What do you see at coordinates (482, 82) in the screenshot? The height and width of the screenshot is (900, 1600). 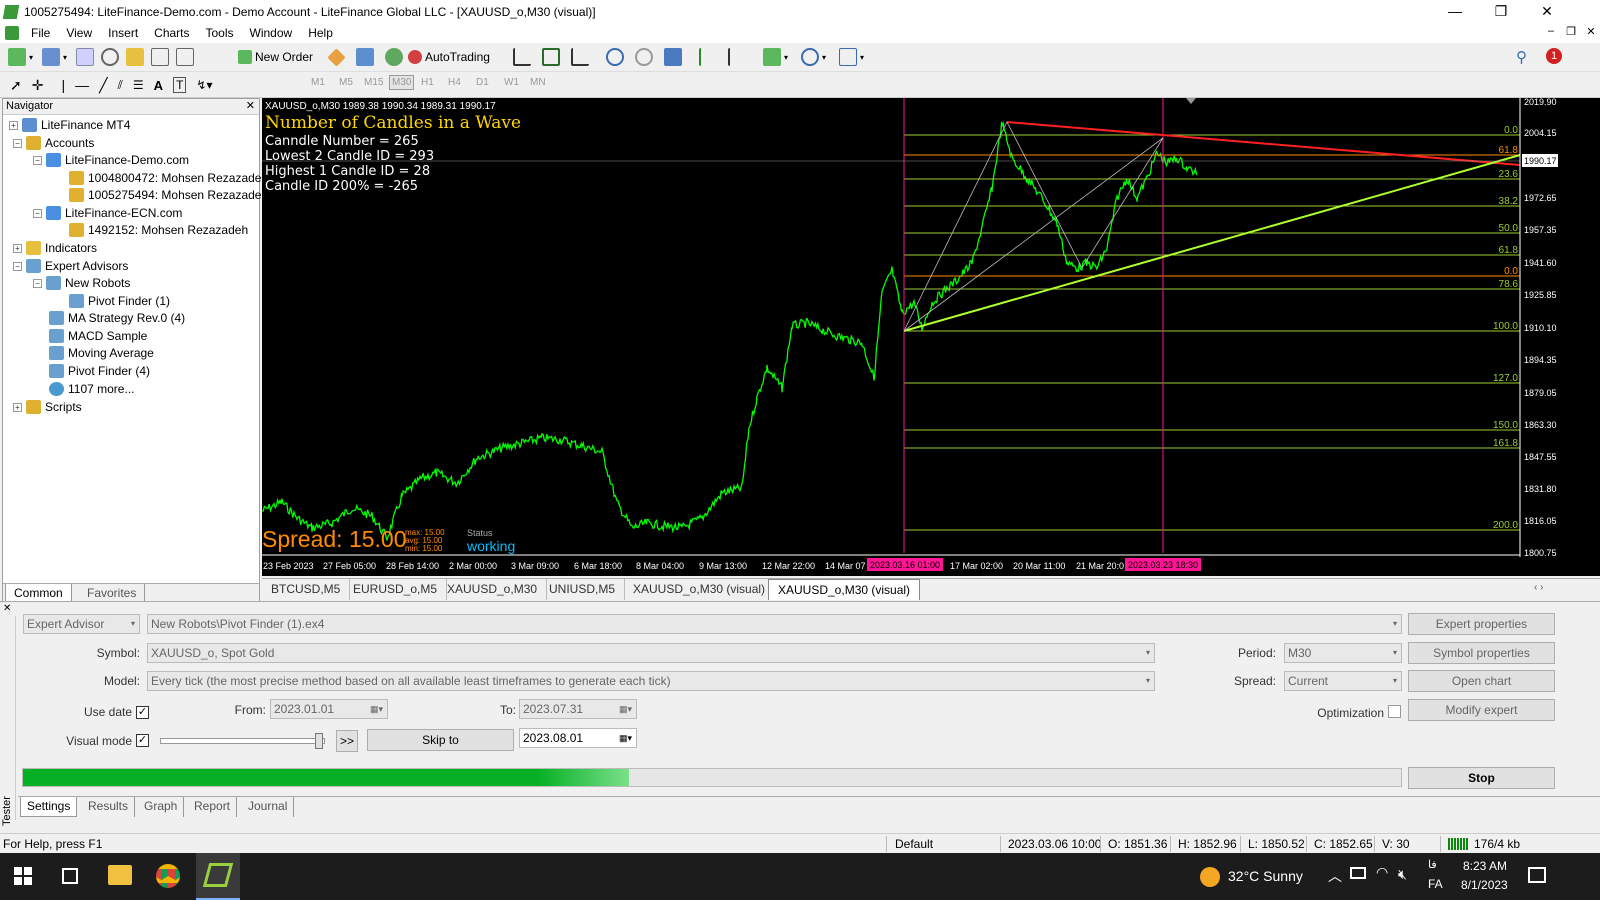 I see `tf-d1: D1` at bounding box center [482, 82].